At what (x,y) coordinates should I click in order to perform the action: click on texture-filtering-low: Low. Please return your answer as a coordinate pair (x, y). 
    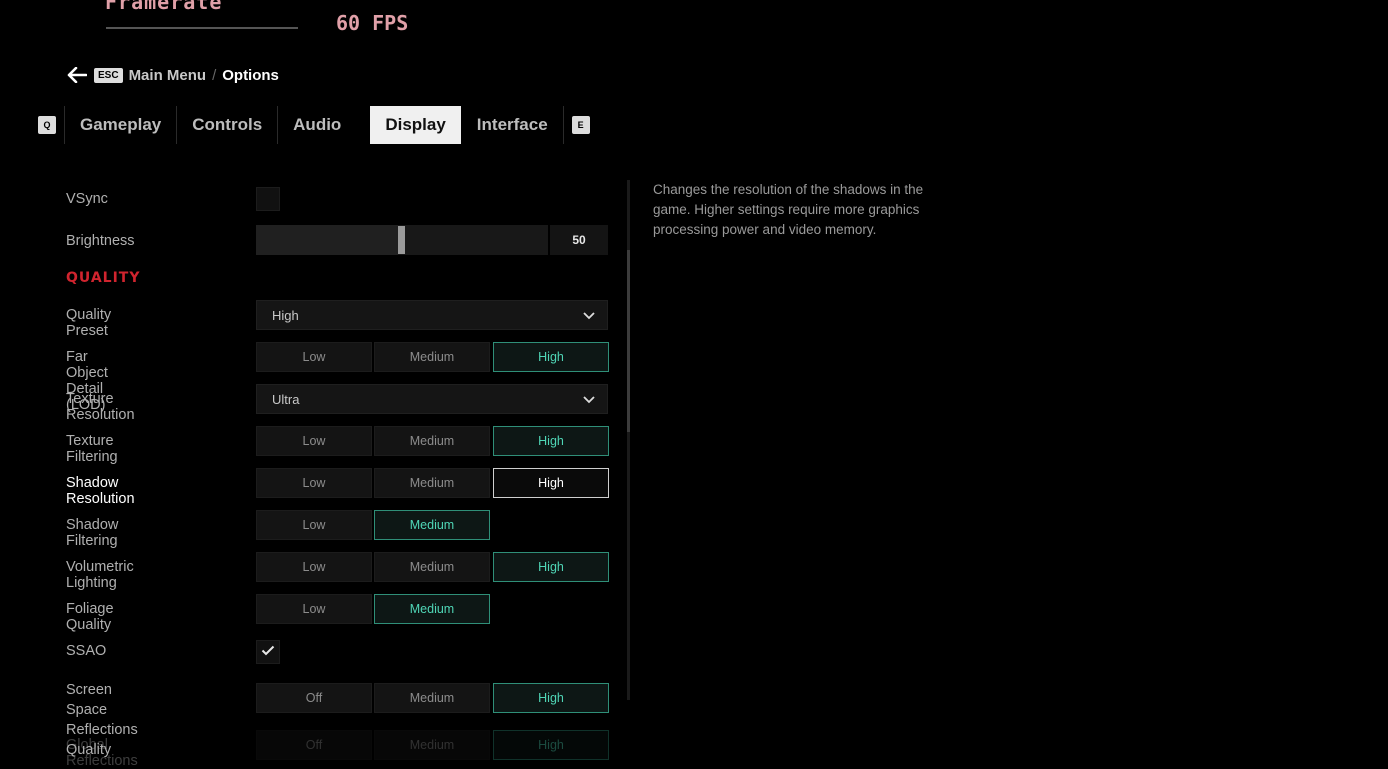
    Looking at the image, I should click on (314, 441).